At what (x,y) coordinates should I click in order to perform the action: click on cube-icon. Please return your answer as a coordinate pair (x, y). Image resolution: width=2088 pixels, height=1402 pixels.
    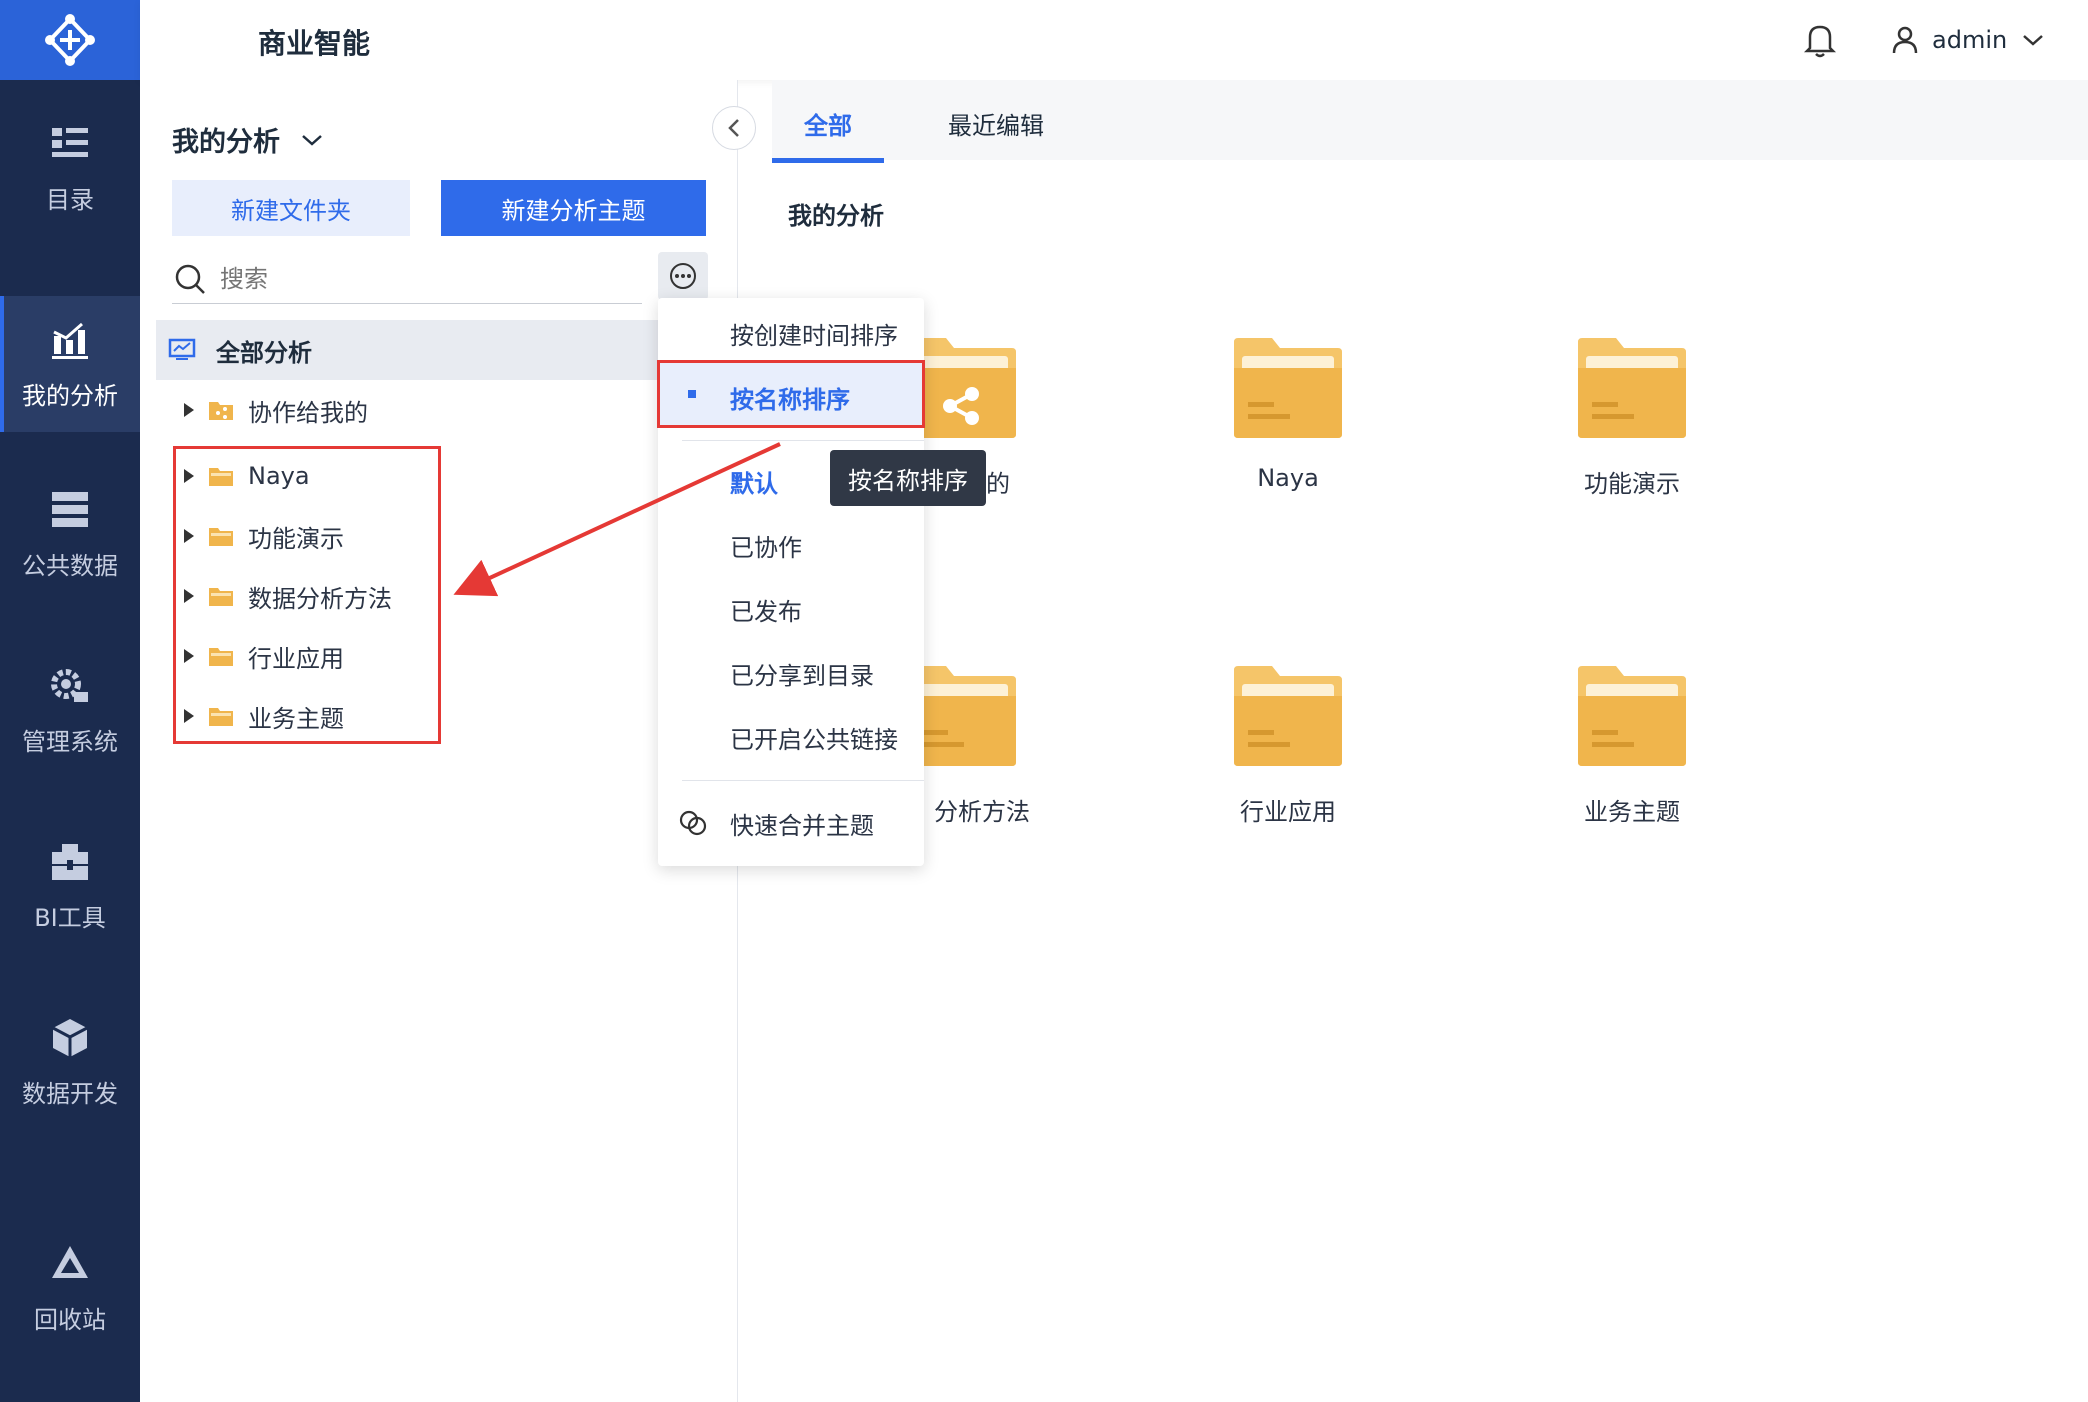
    Looking at the image, I should click on (70, 1037).